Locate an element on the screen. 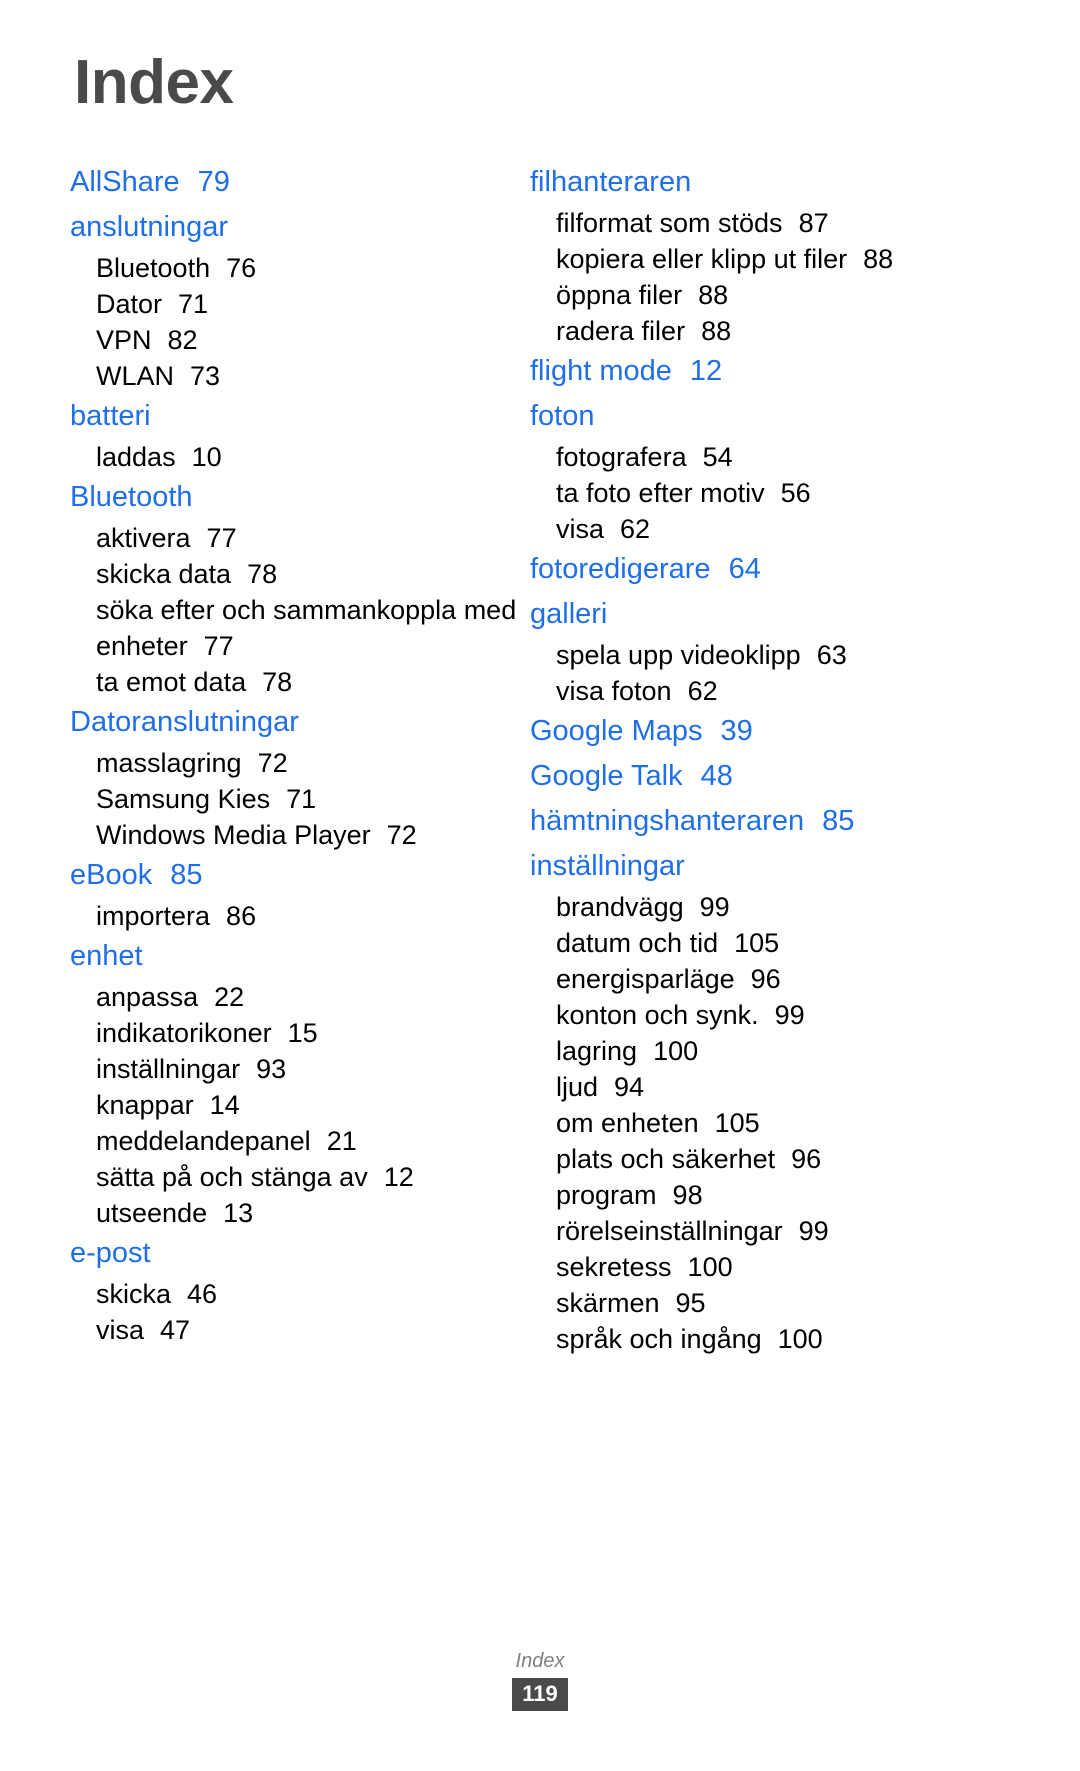 This screenshot has height=1771, width=1080. index-subentry: om enheten 105 is located at coordinates (773, 1123).